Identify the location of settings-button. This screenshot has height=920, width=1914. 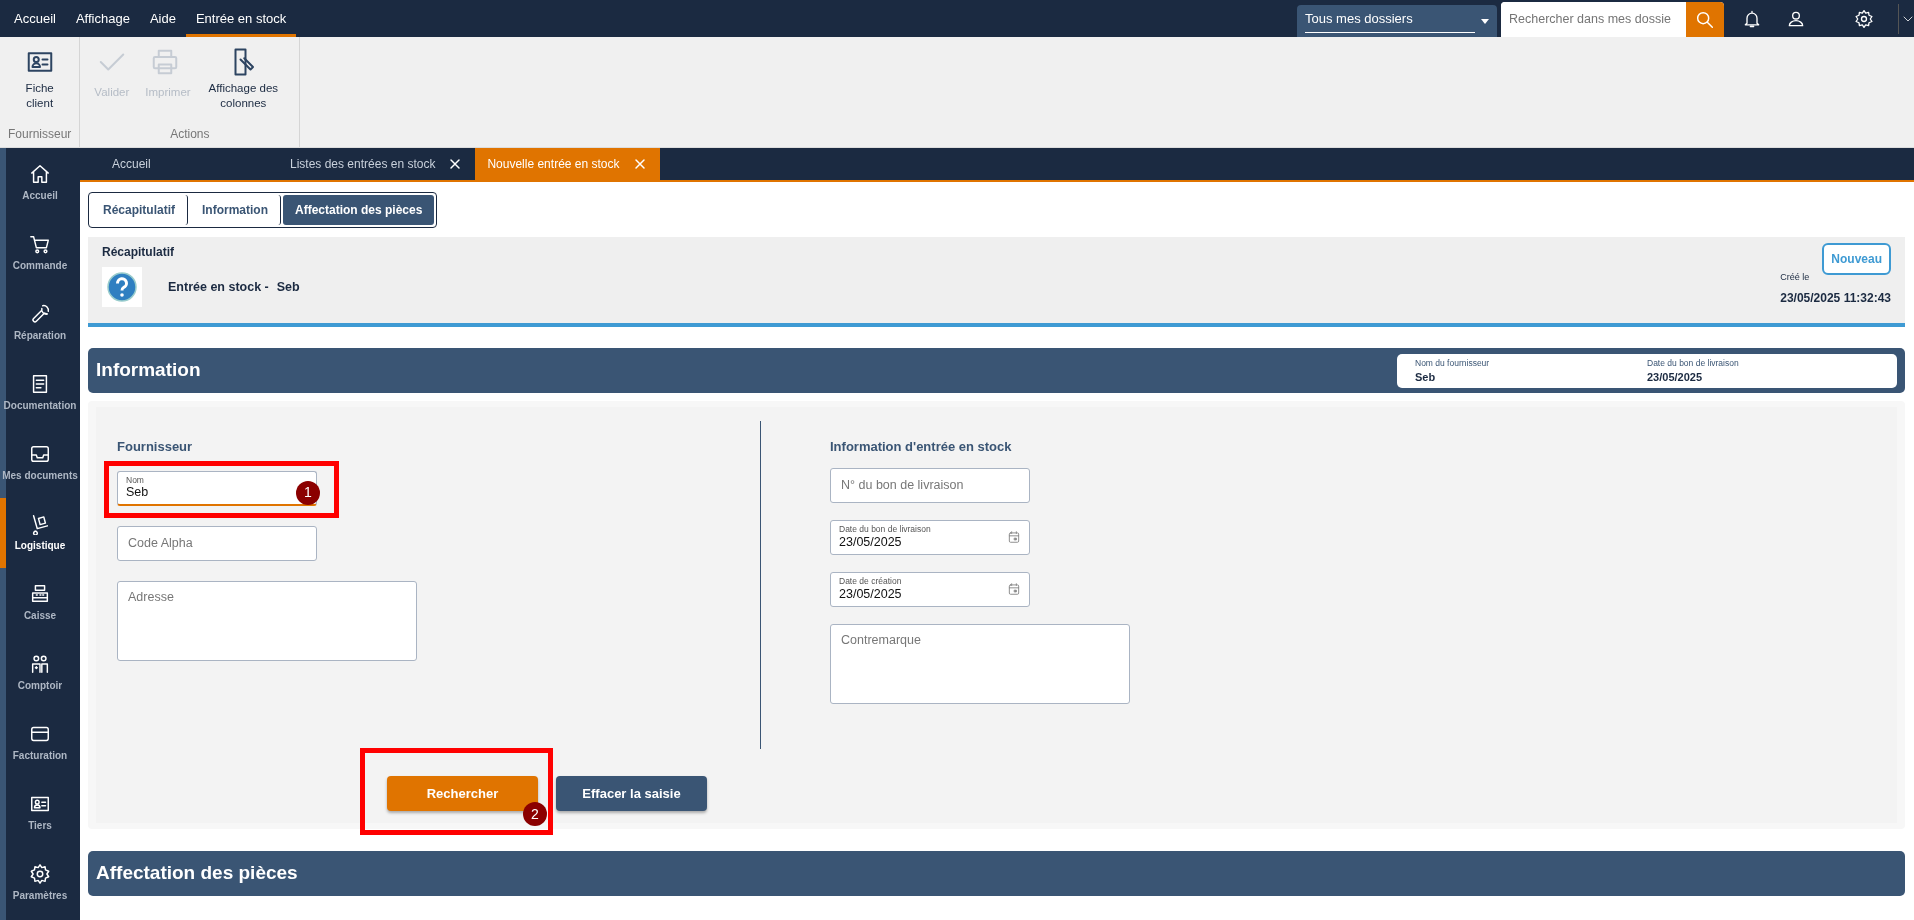
(1864, 18).